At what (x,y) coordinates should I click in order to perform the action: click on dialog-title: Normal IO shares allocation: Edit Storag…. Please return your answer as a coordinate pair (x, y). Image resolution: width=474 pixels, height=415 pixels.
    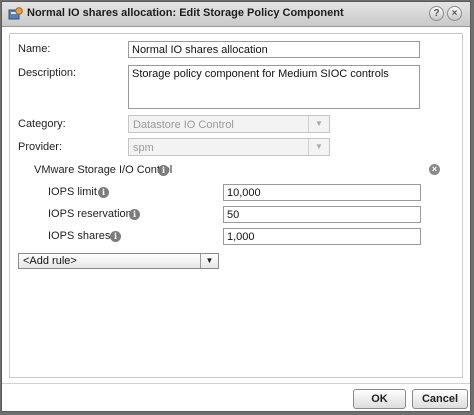
    Looking at the image, I should click on (185, 13).